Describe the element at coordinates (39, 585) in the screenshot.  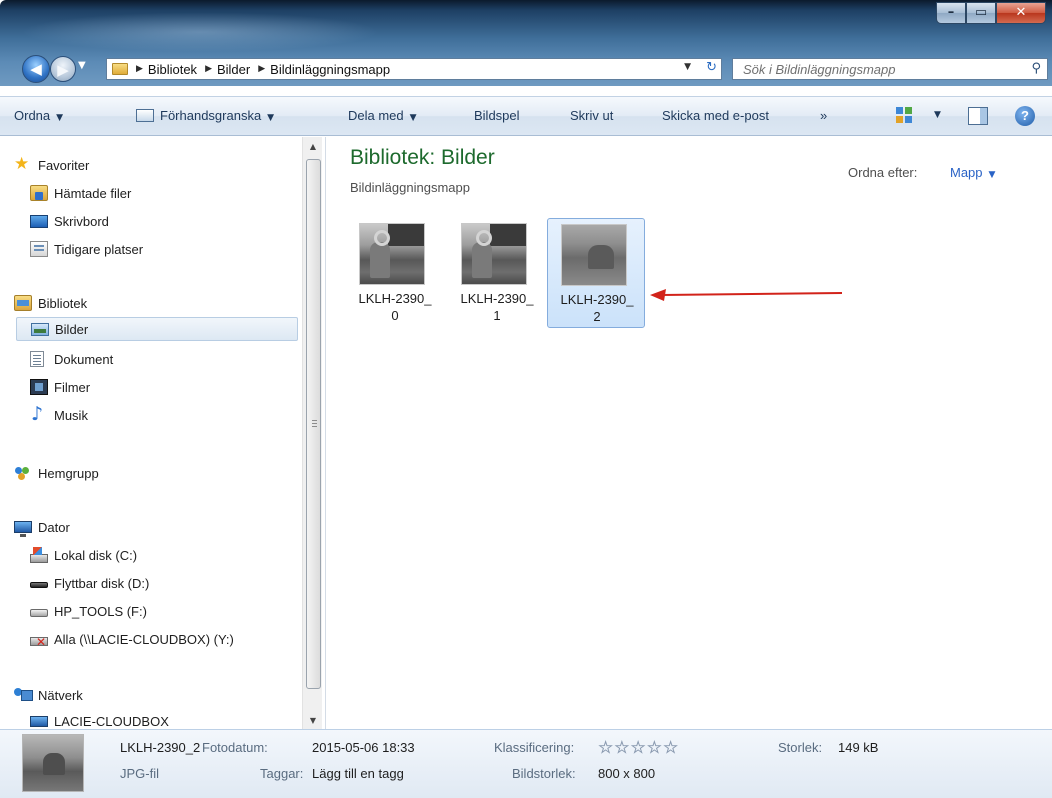
I see `removable-disk-icon` at that location.